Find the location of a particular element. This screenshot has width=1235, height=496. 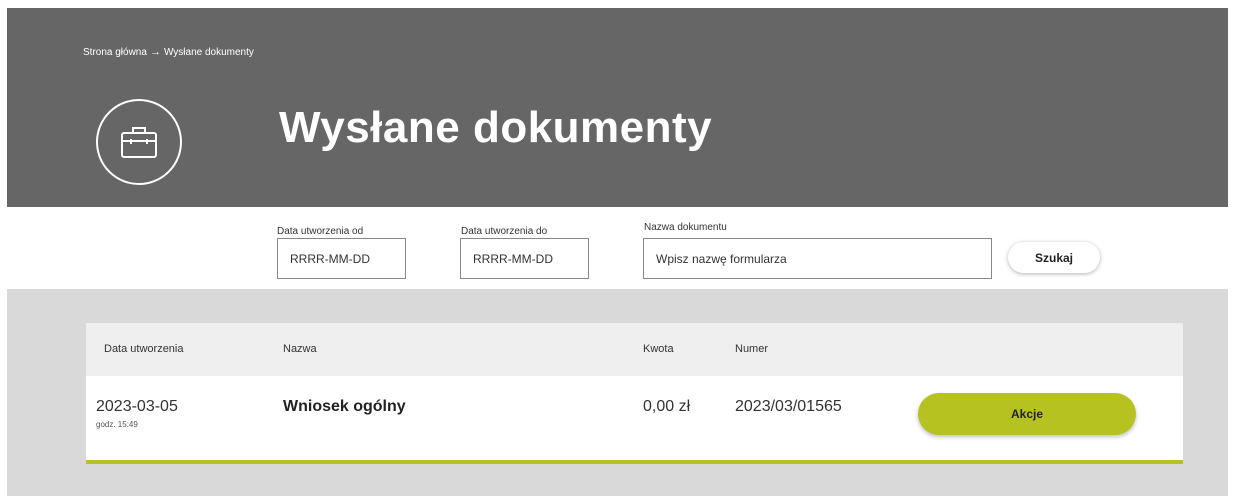

briefcase-icon is located at coordinates (139, 142).